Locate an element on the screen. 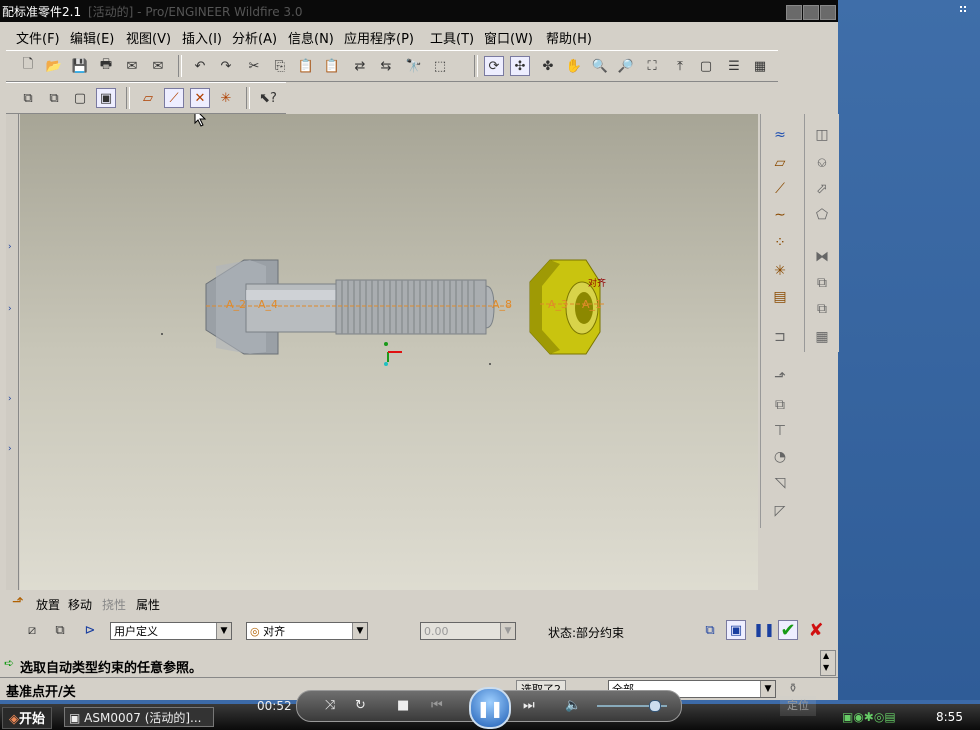 The width and height of the screenshot is (980, 730). save-icon: 💾 is located at coordinates (80, 66).